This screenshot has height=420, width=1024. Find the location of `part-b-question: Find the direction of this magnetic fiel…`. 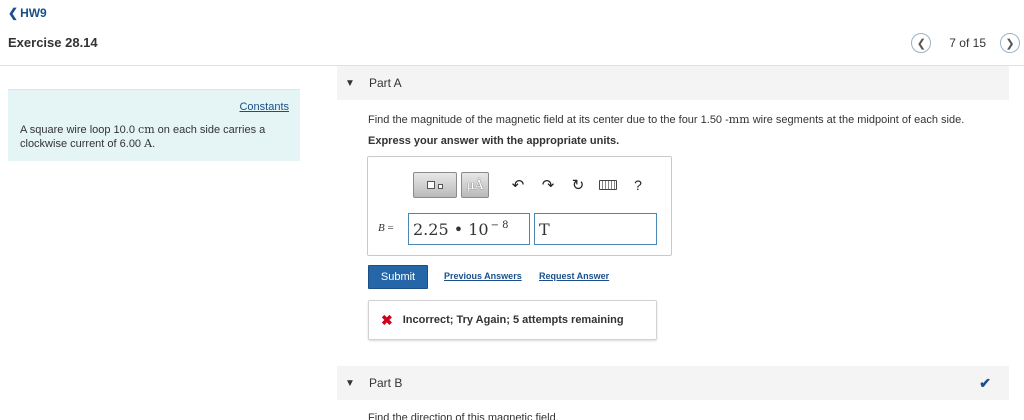

part-b-question: Find the direction of this magnetic fiel… is located at coordinates (463, 416).